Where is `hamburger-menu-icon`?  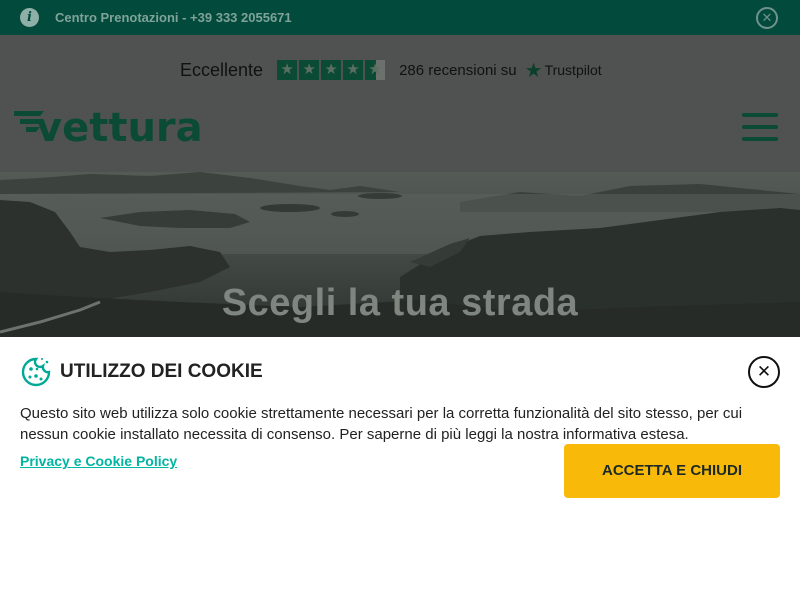
hamburger-menu-icon is located at coordinates (760, 127).